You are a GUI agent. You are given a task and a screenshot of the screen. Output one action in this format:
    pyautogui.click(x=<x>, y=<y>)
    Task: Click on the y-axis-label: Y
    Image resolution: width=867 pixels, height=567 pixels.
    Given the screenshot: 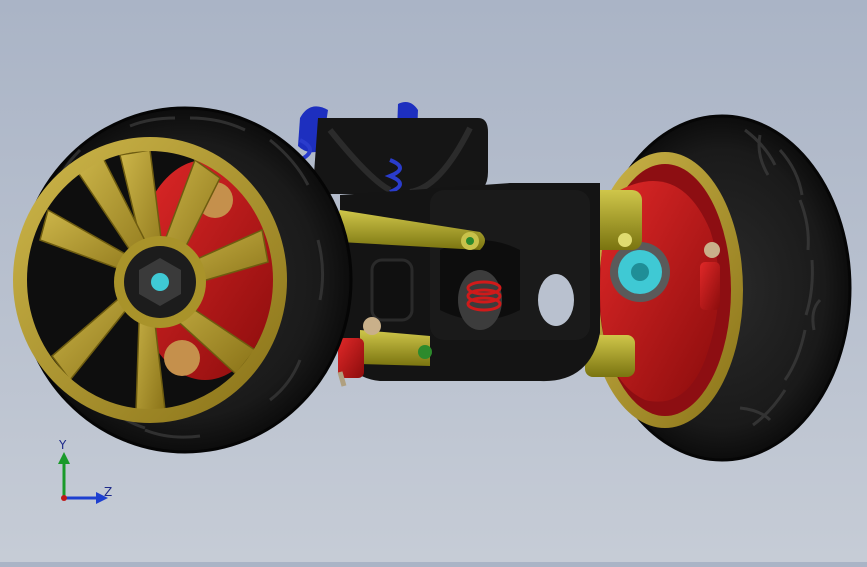 What is the action you would take?
    pyautogui.click(x=63, y=445)
    